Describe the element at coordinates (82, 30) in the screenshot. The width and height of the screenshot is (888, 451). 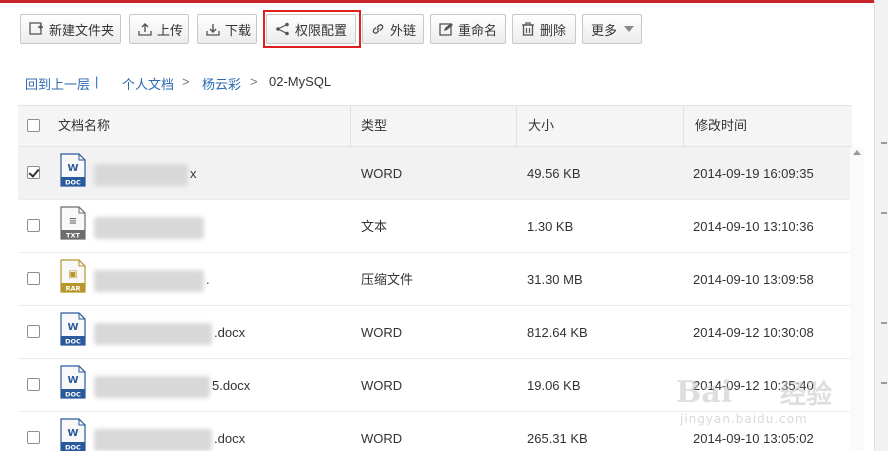
I see `new-folder-label: 新建文件夹` at that location.